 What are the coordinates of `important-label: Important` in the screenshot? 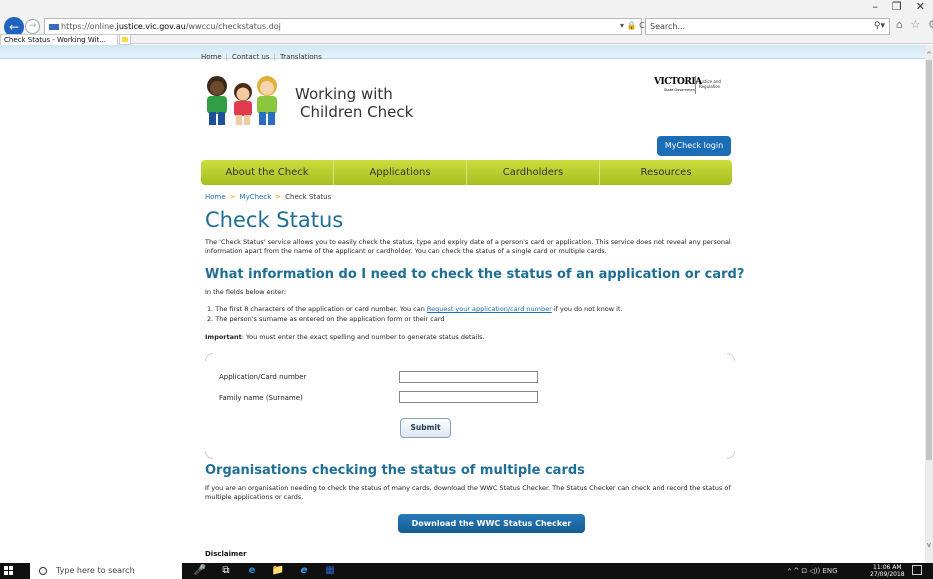 It's located at (223, 337).